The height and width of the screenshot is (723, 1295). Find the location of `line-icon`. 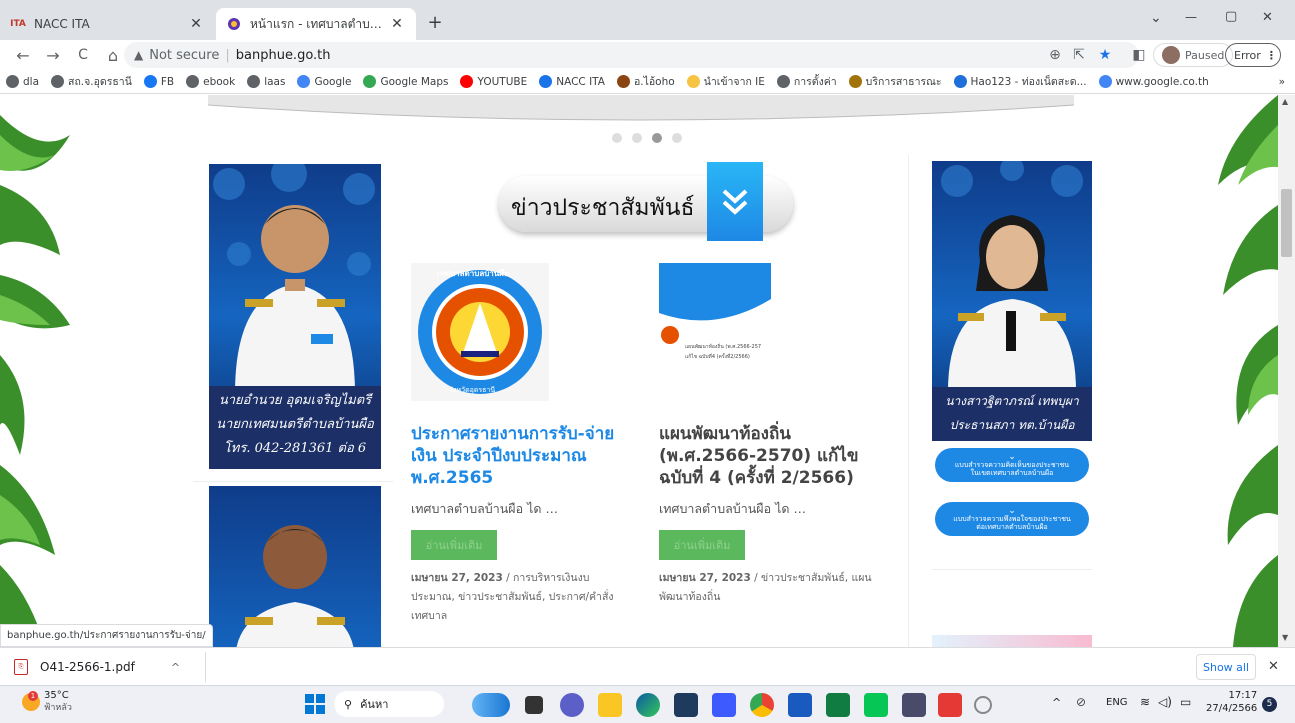

line-icon is located at coordinates (876, 705).